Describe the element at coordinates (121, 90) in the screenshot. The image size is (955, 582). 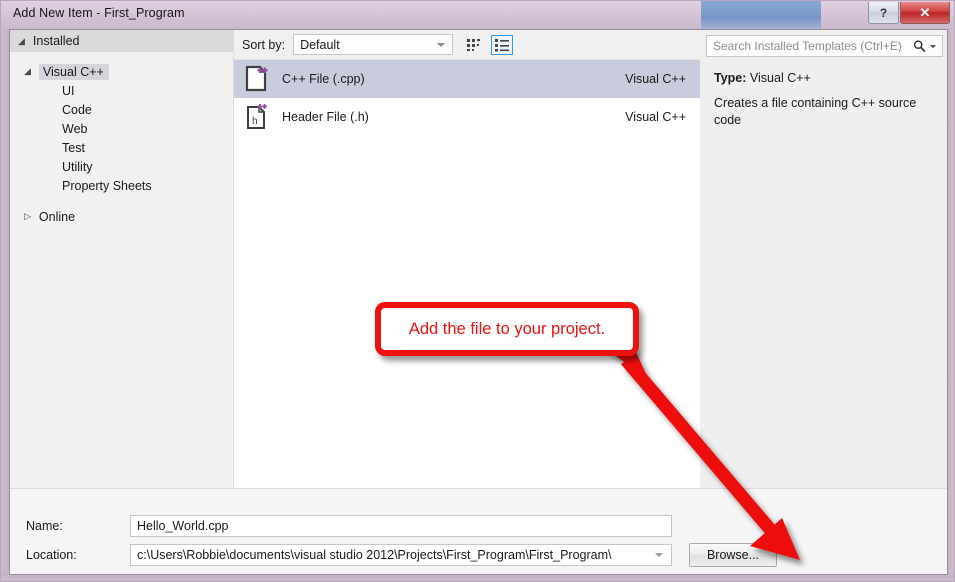
I see `sidebar-item-ui: UI` at that location.